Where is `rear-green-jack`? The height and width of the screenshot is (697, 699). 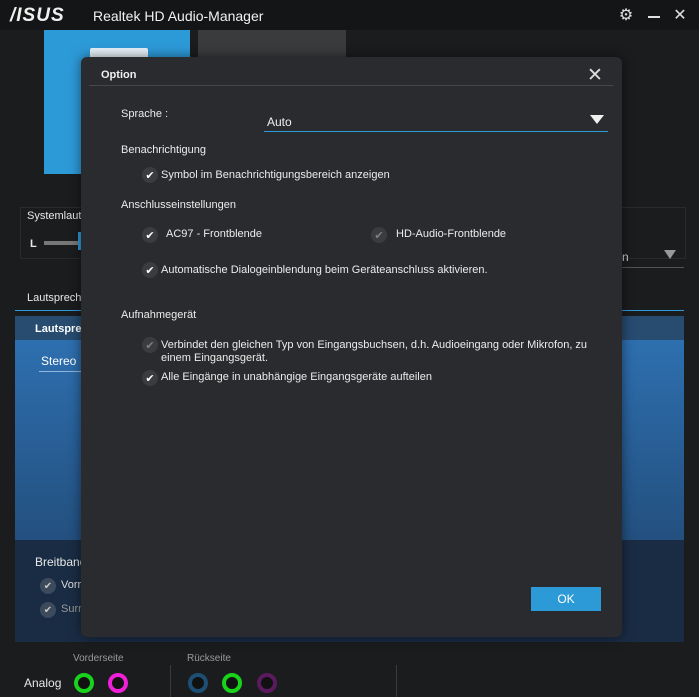
rear-green-jack is located at coordinates (232, 683).